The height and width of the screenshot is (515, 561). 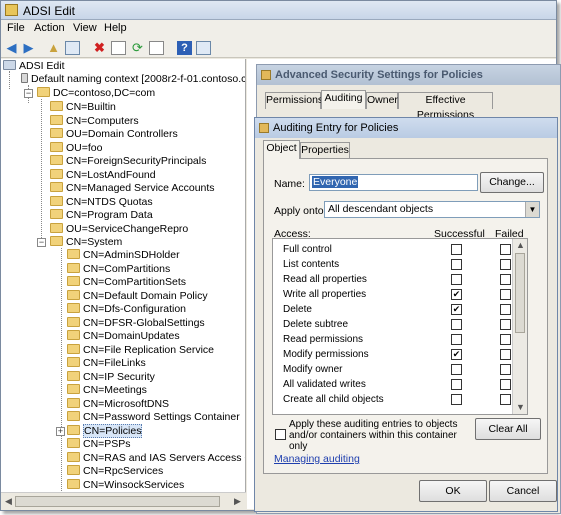 I want to click on tree-domain: DC=contoso,DC=com, so click(x=96, y=93).